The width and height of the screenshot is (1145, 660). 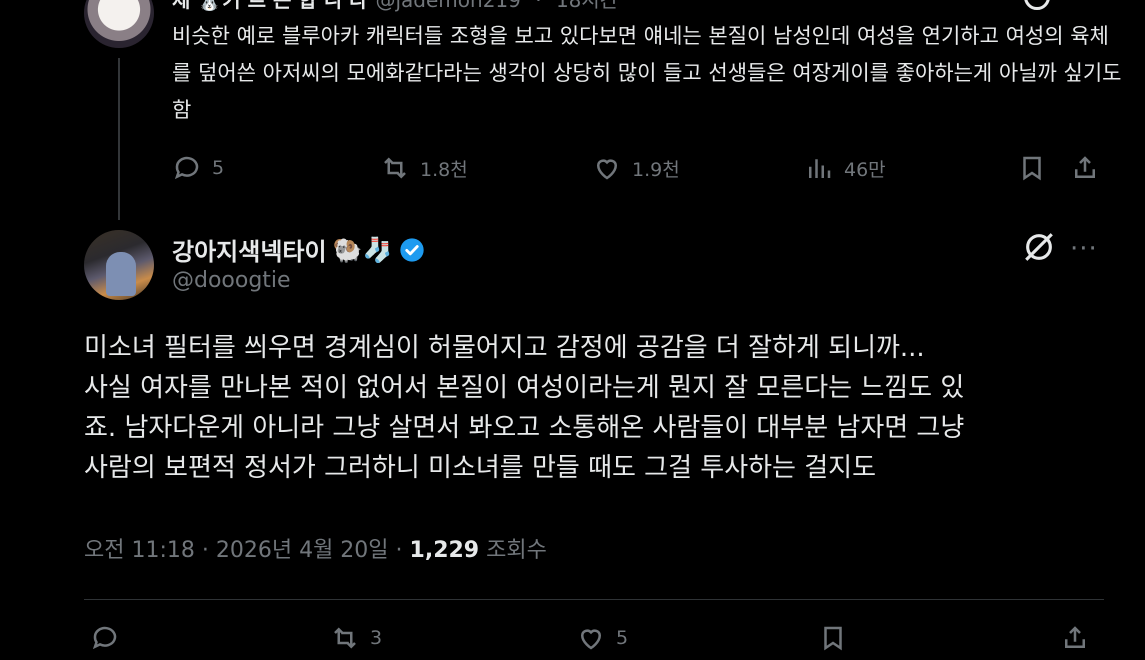 What do you see at coordinates (820, 168) in the screenshot?
I see `views-icon` at bounding box center [820, 168].